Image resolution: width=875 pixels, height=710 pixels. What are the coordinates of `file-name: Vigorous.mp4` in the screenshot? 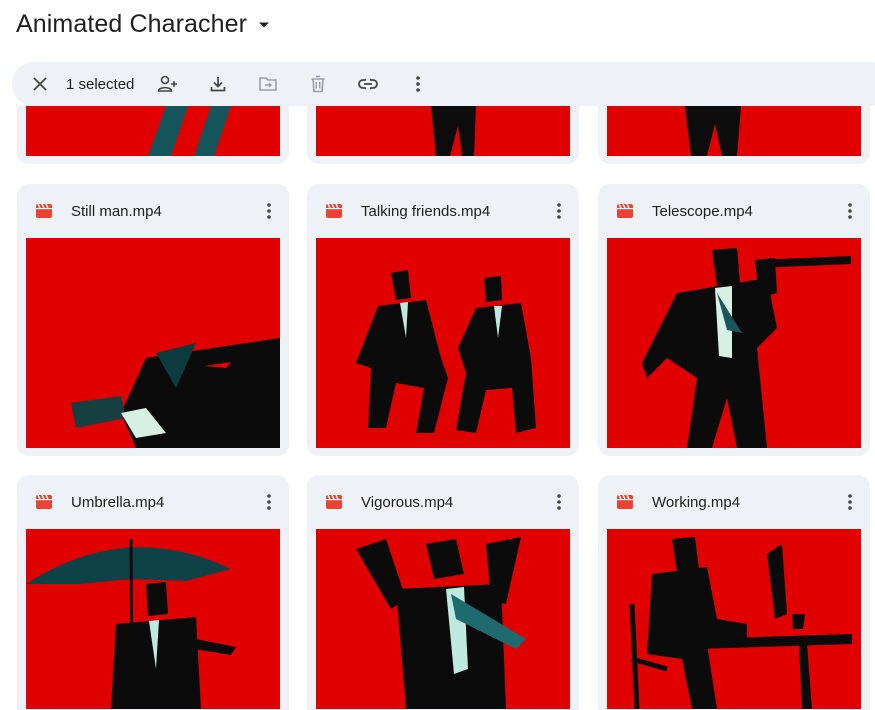 It's located at (407, 502).